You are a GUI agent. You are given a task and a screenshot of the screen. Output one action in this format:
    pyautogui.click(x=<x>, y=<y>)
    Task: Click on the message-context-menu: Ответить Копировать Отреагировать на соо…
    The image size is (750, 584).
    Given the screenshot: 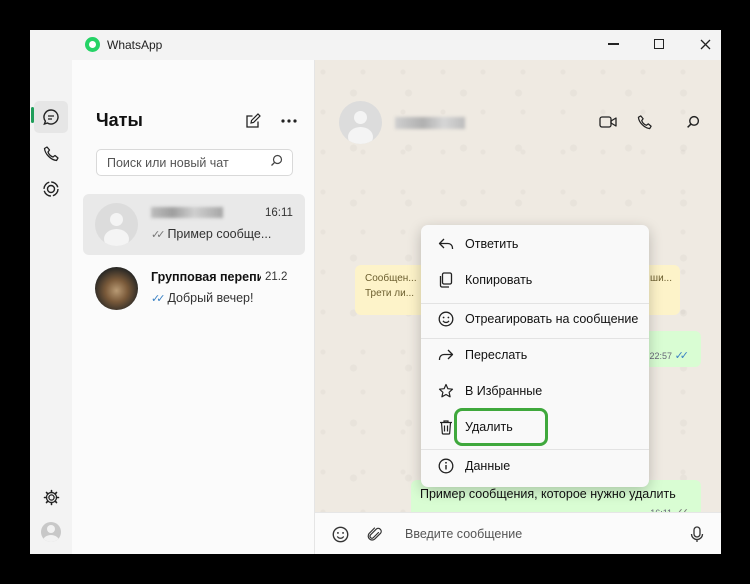 What is the action you would take?
    pyautogui.click(x=535, y=356)
    